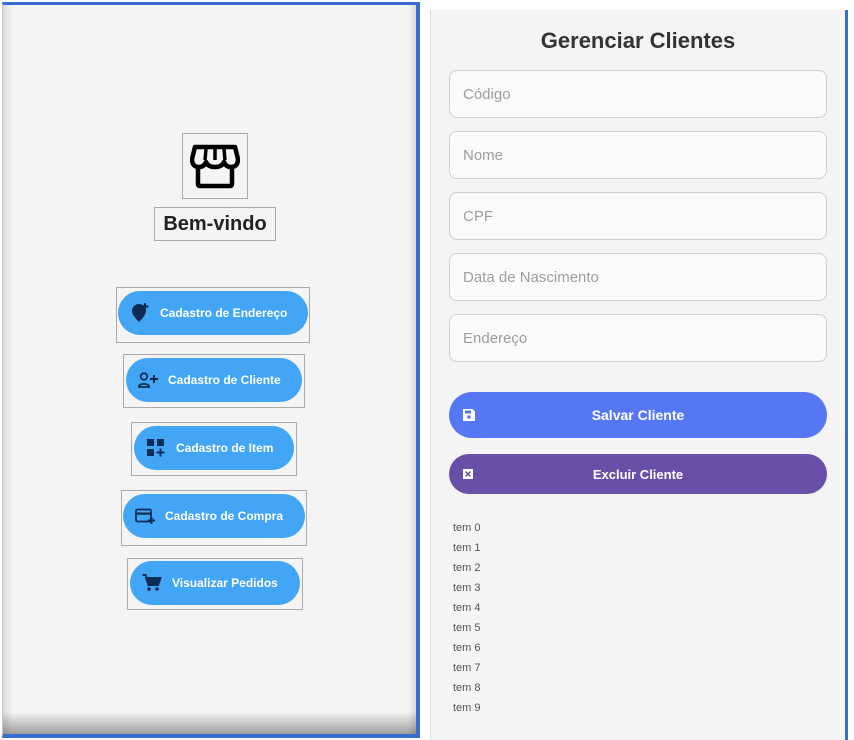  I want to click on code-field, so click(638, 94).